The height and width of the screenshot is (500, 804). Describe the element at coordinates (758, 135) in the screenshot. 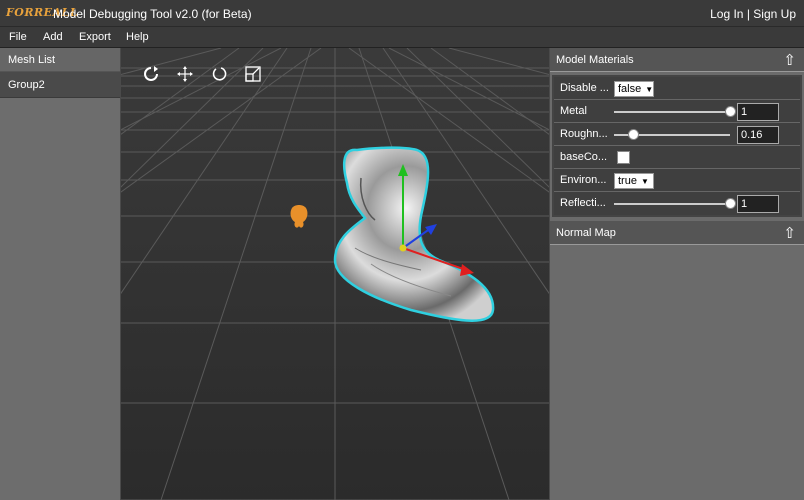

I see `roughness-value-input: 0.16` at that location.